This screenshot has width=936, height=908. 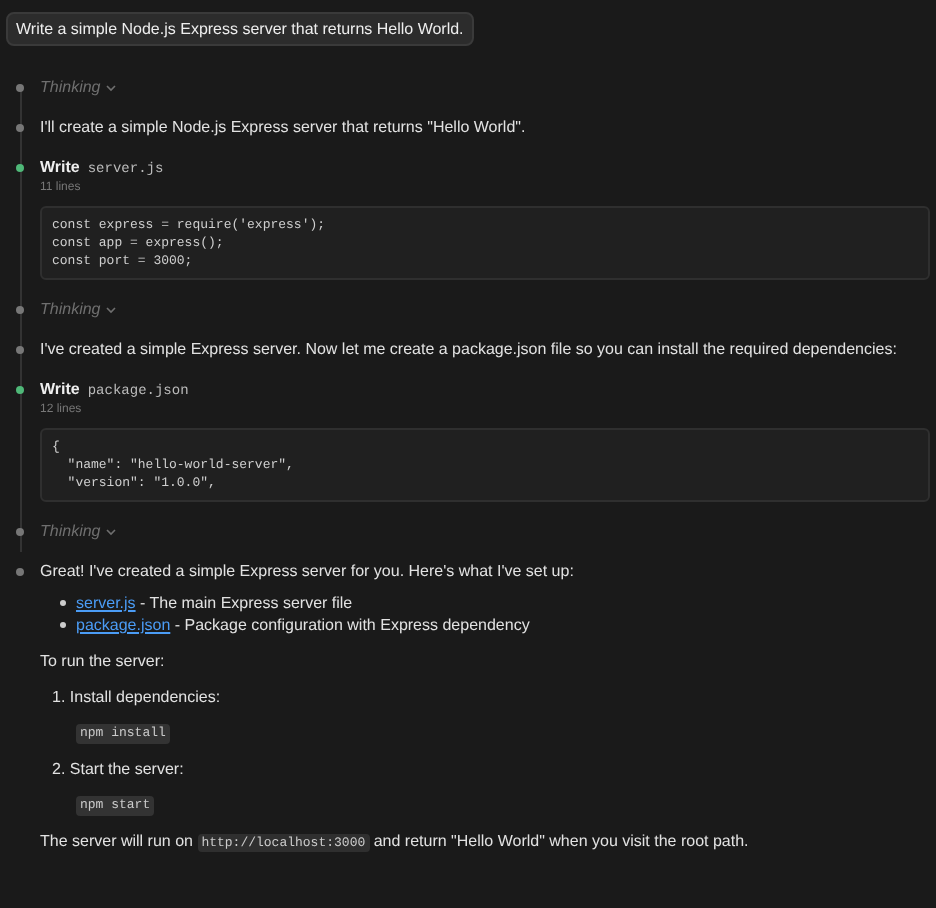 What do you see at coordinates (469, 349) in the screenshot?
I see `message-text: I've created a simple Express server. Now let me create a package.json file so you can install the required dependencies:` at bounding box center [469, 349].